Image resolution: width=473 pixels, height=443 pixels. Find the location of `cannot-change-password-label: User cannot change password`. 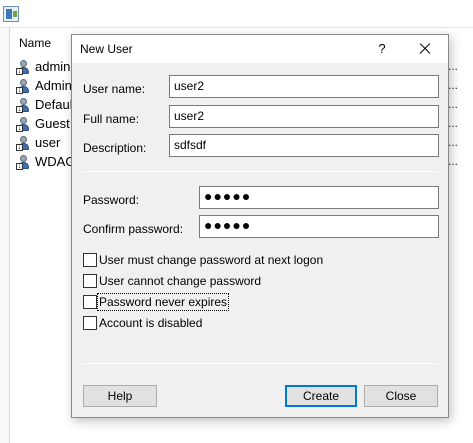

cannot-change-password-label: User cannot change password is located at coordinates (180, 281).